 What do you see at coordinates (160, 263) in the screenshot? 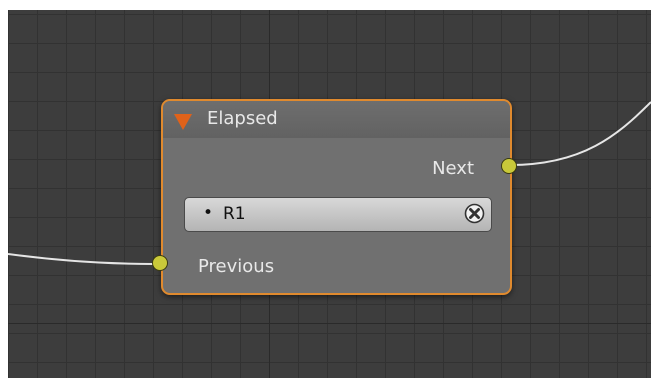
I see `input-socket-previous` at bounding box center [160, 263].